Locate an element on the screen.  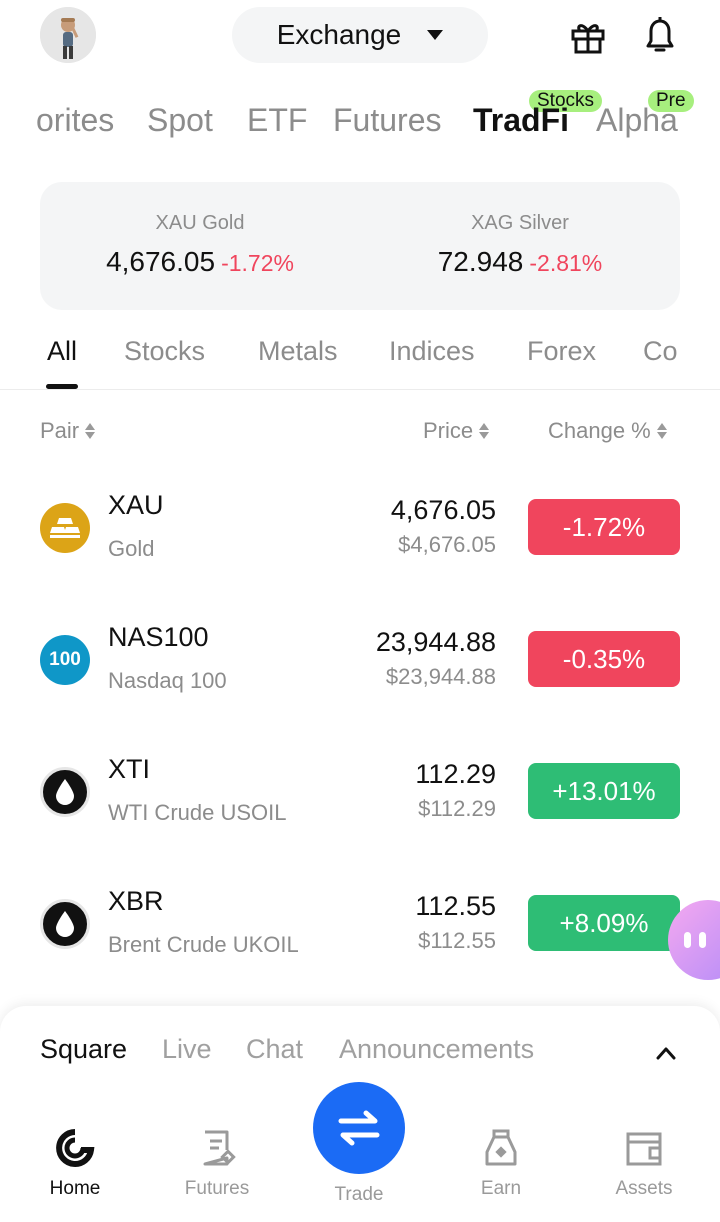
price-header-label: Price is located at coordinates (448, 430).